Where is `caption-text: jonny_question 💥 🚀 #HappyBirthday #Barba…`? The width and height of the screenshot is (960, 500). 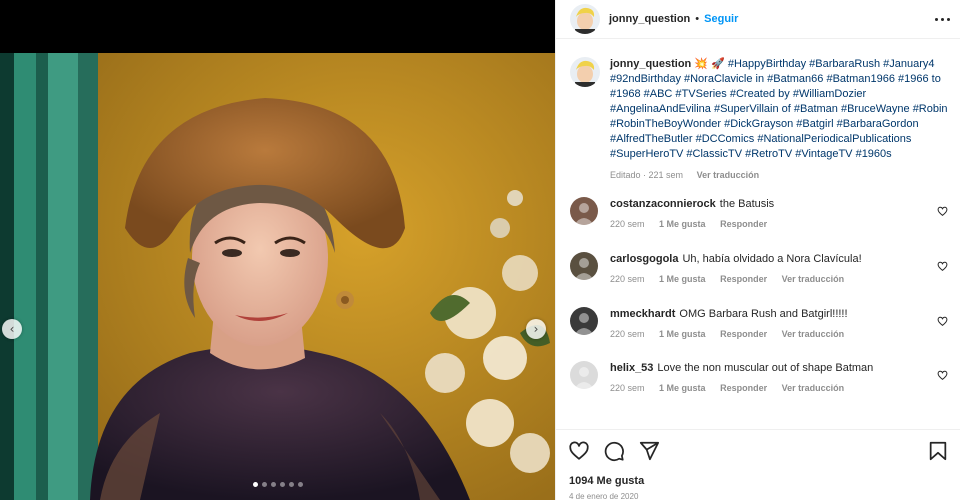 caption-text: jonny_question 💥 🚀 #HappyBirthday #Barba… is located at coordinates (780, 109).